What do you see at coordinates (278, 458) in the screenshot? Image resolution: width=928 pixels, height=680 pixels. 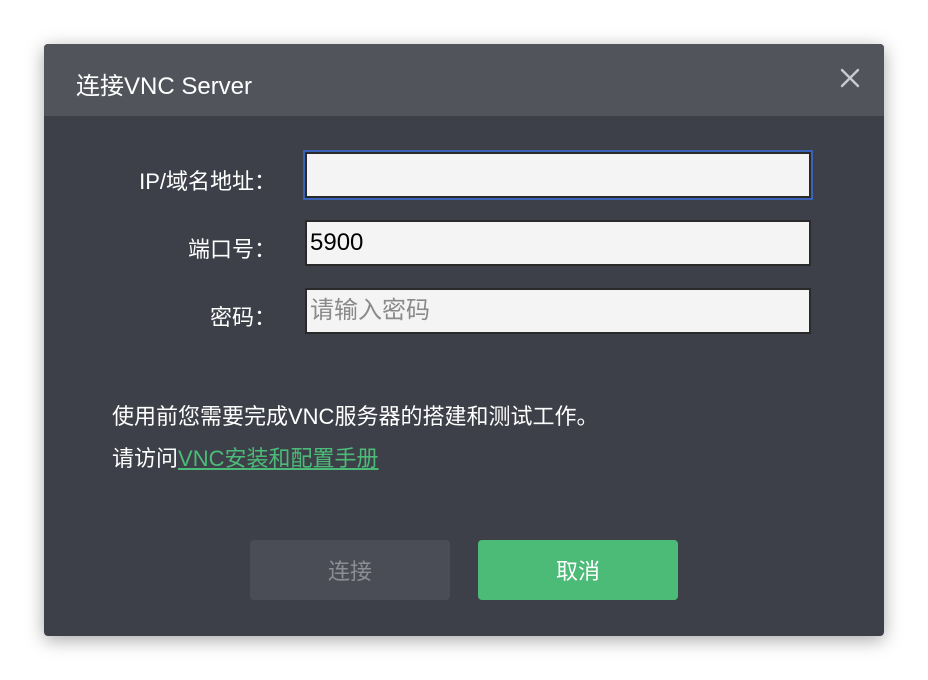 I see `manual-link: VNC安装和配置手册` at bounding box center [278, 458].